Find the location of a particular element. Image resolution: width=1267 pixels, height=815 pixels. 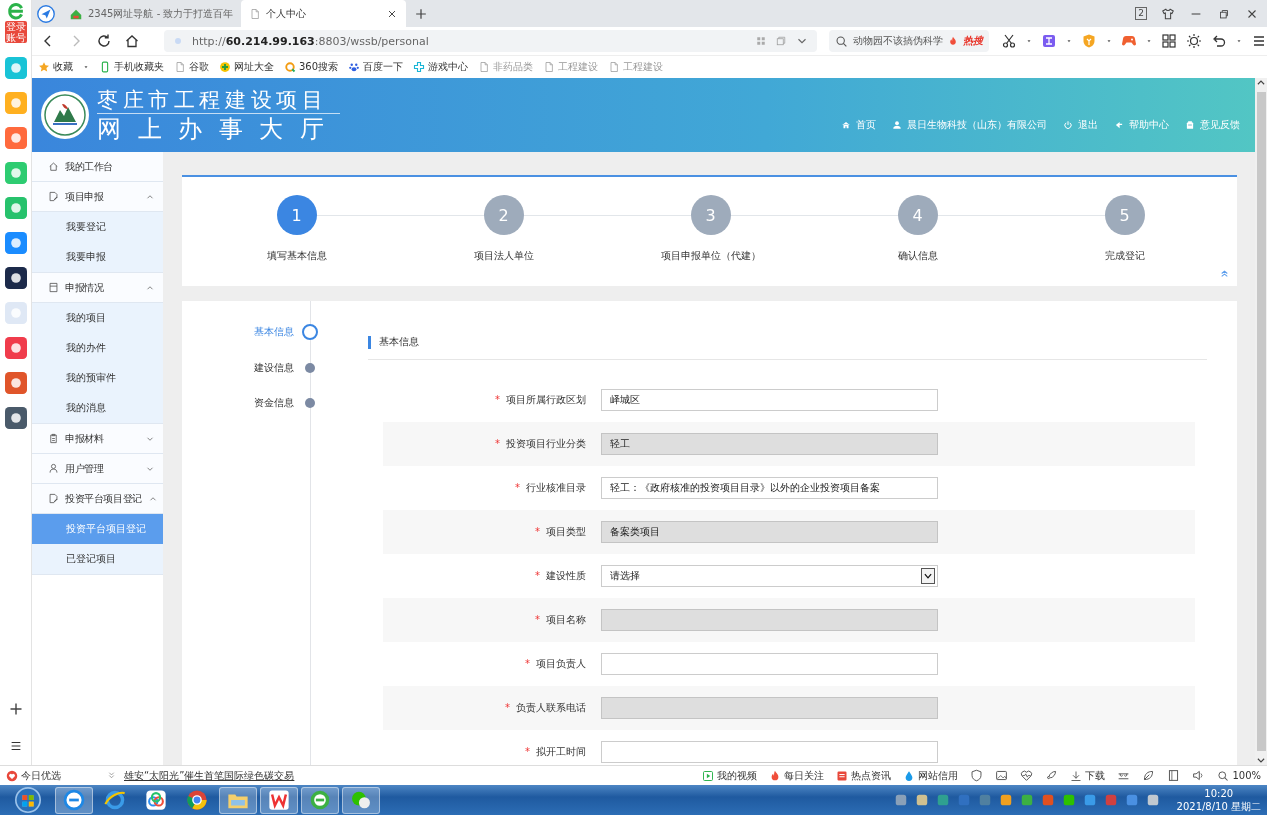

sidebar-subitem: 我要登记 is located at coordinates (97, 227).